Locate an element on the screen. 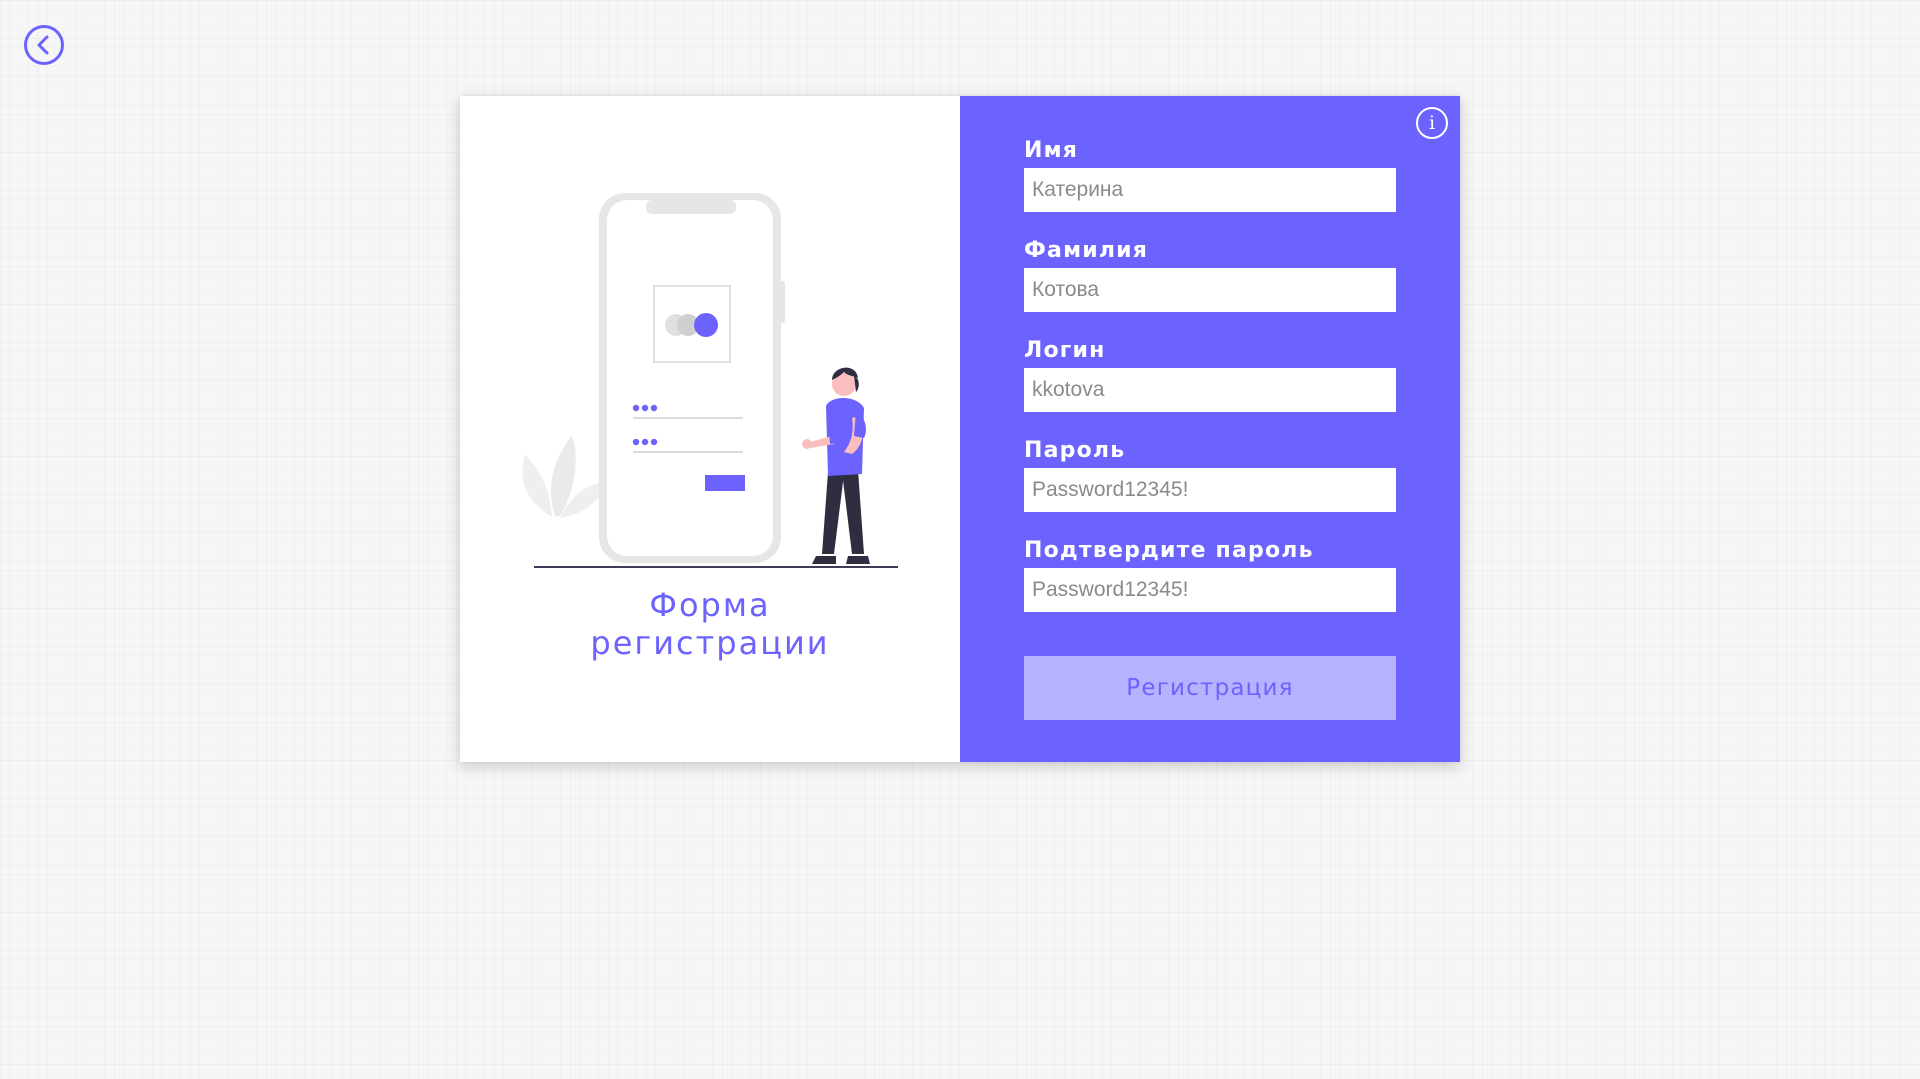  first-name-label: Имя is located at coordinates (1051, 150).